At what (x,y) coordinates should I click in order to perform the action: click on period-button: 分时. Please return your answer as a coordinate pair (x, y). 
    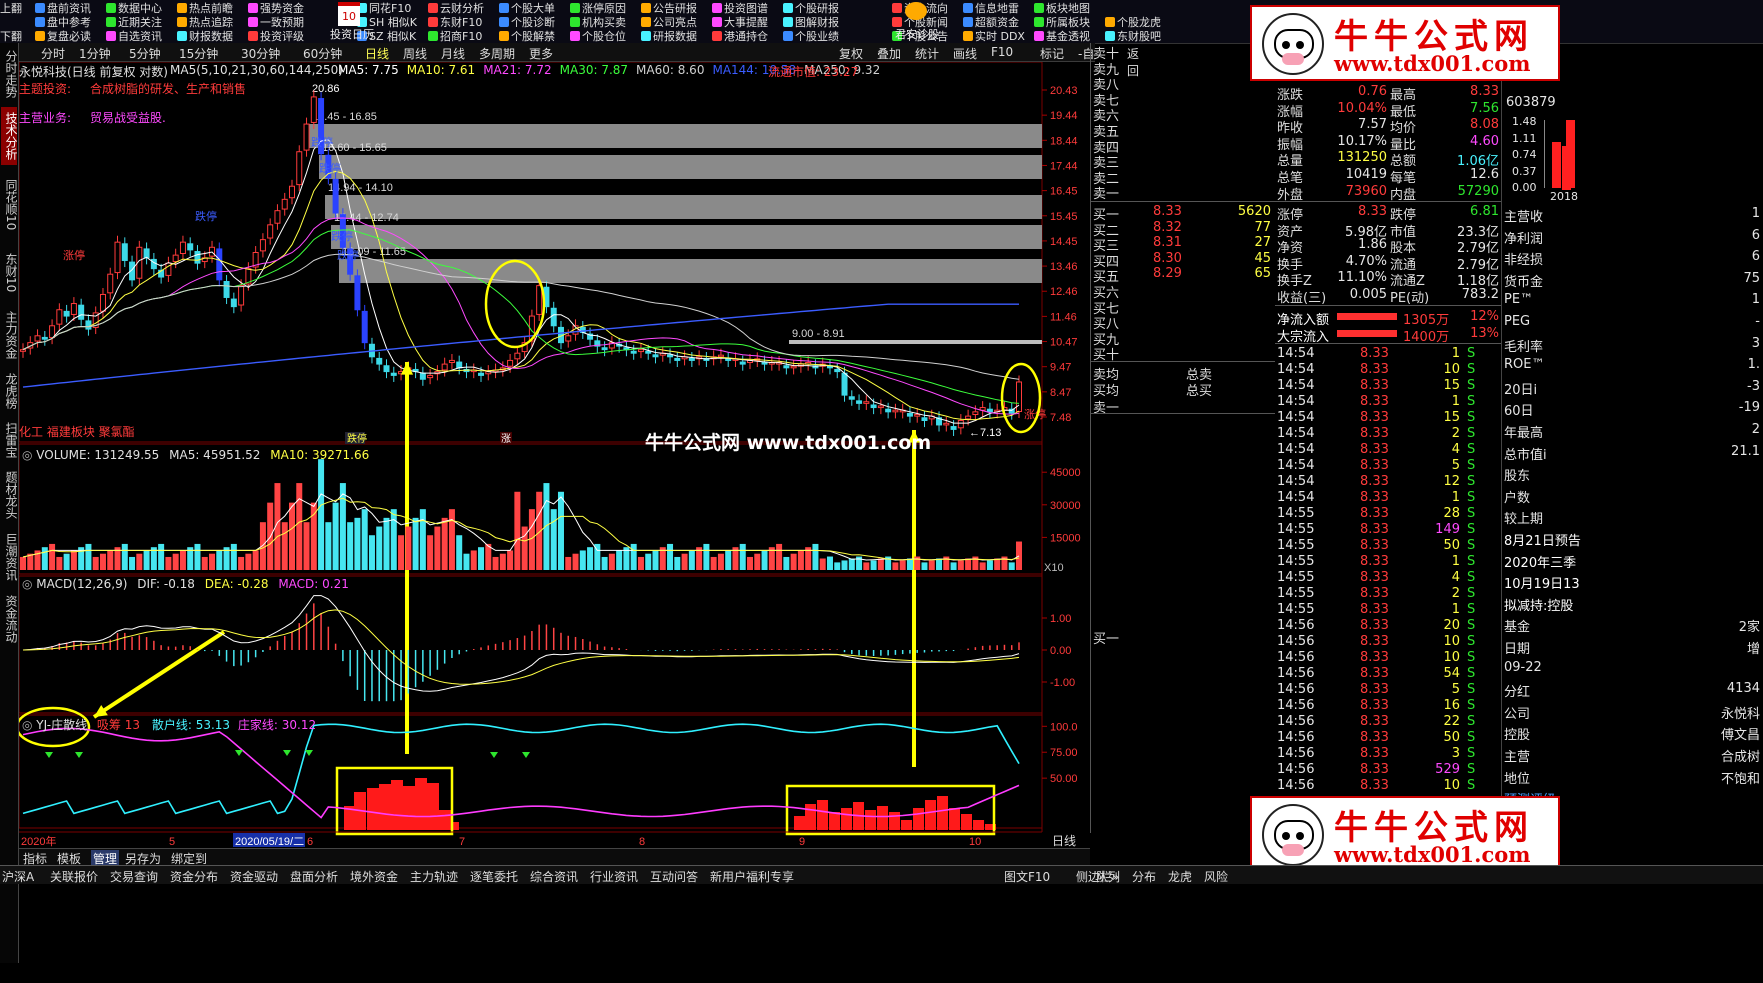
    Looking at the image, I should click on (53, 53).